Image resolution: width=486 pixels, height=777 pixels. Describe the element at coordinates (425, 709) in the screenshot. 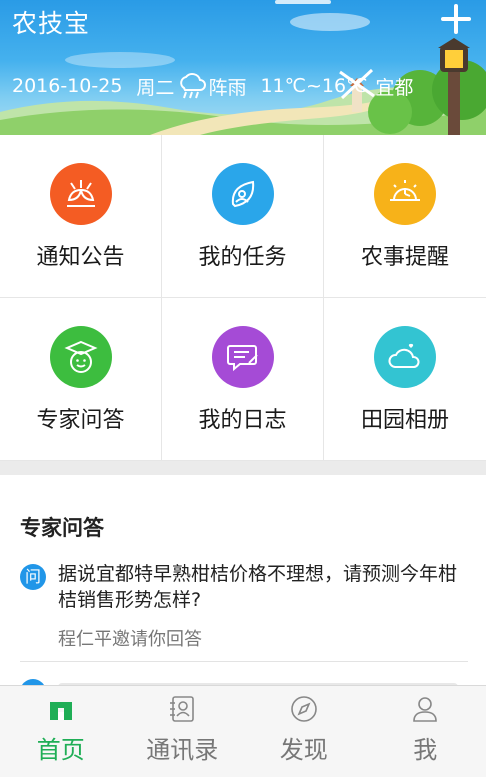

I see `profile-icon` at that location.